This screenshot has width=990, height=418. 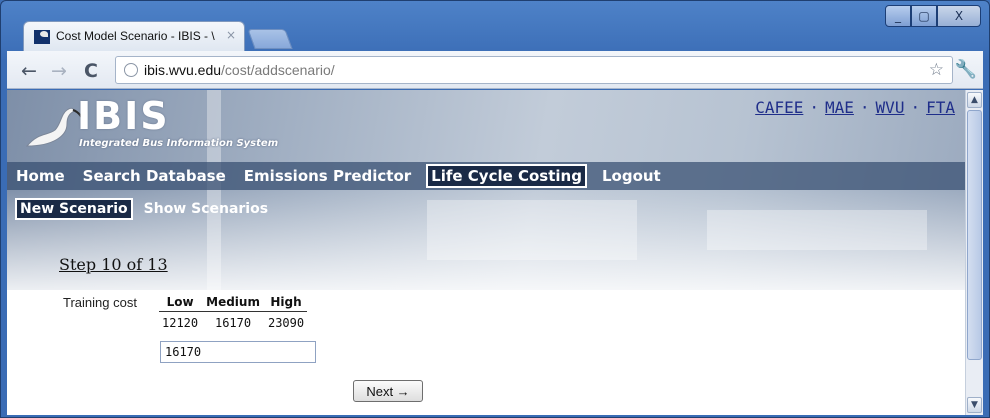 I want to click on scroll-down-icon: ▼, so click(x=974, y=405).